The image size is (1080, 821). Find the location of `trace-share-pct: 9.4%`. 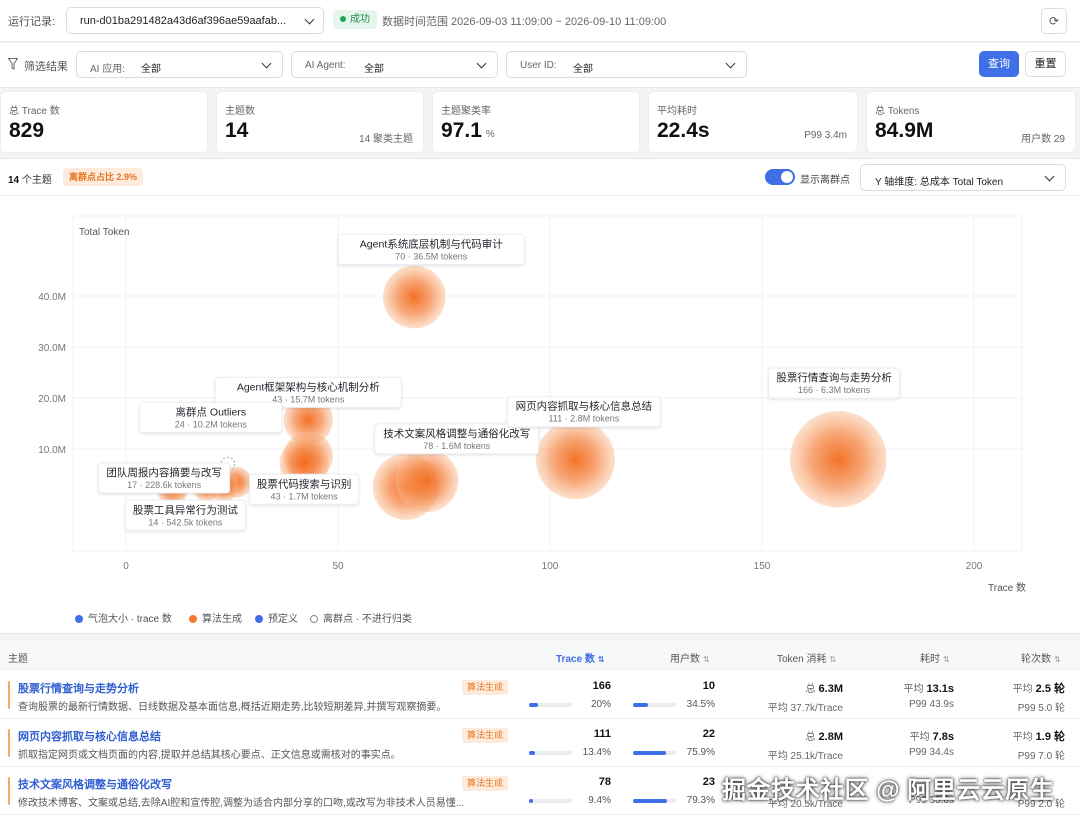

trace-share-pct: 9.4% is located at coordinates (599, 800).